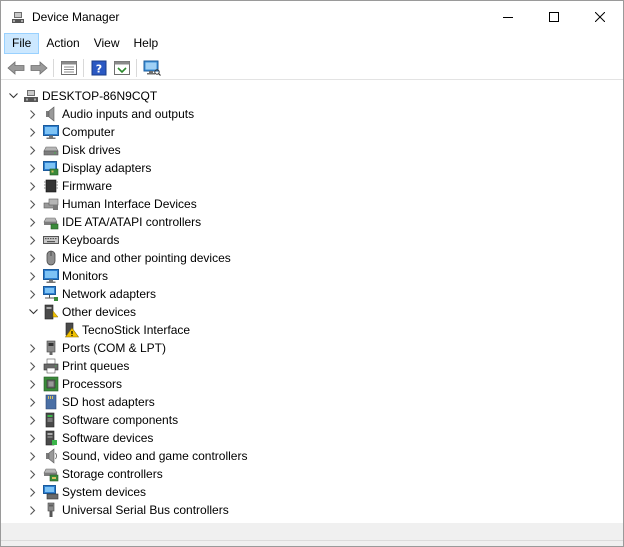  I want to click on hid-icon, so click(51, 204).